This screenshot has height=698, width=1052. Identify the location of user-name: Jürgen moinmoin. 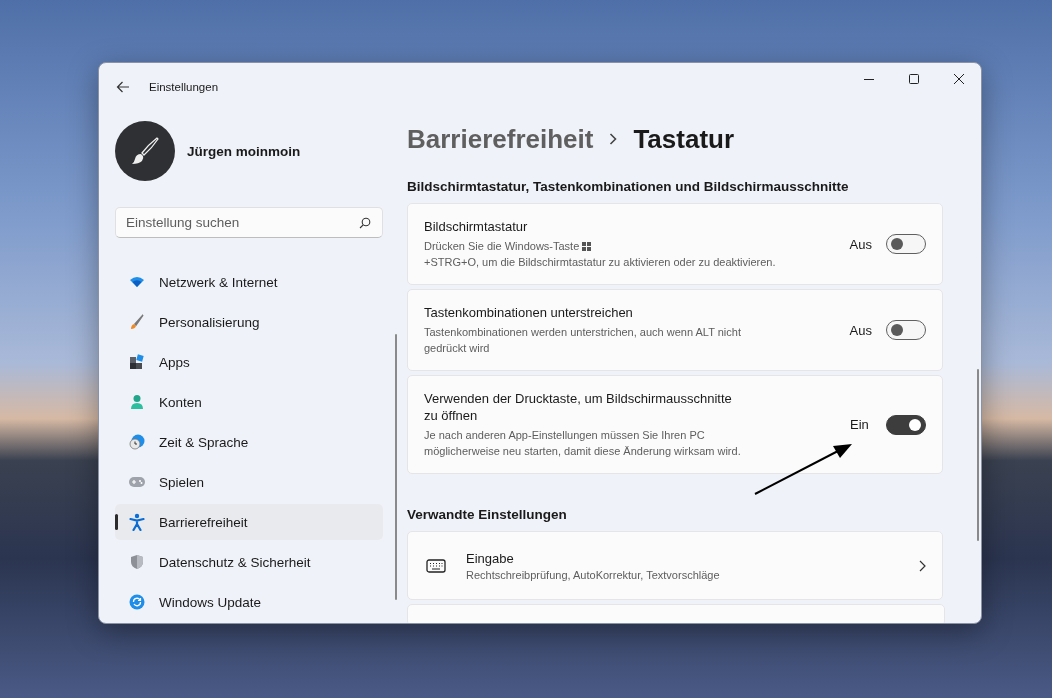
(244, 151).